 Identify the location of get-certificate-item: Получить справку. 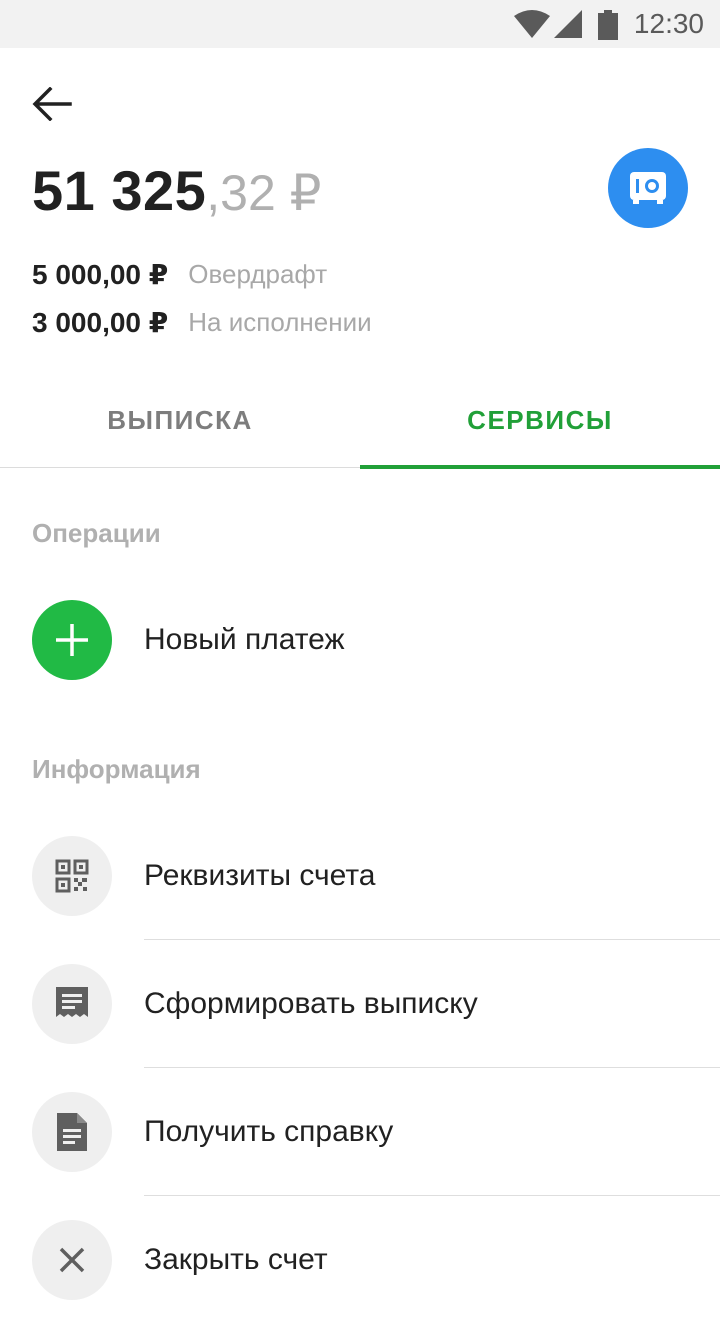
(360, 1132).